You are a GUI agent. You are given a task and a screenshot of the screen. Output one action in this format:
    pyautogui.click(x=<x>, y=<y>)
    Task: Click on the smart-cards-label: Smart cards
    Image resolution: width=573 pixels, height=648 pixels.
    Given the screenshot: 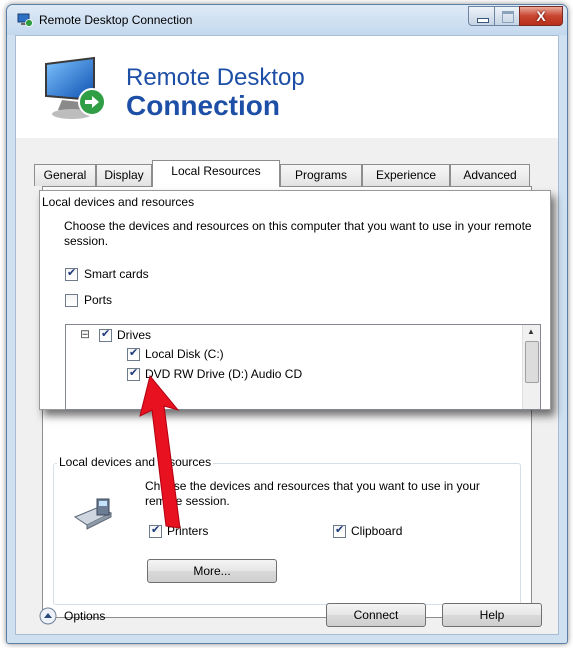 What is the action you would take?
    pyautogui.click(x=116, y=274)
    